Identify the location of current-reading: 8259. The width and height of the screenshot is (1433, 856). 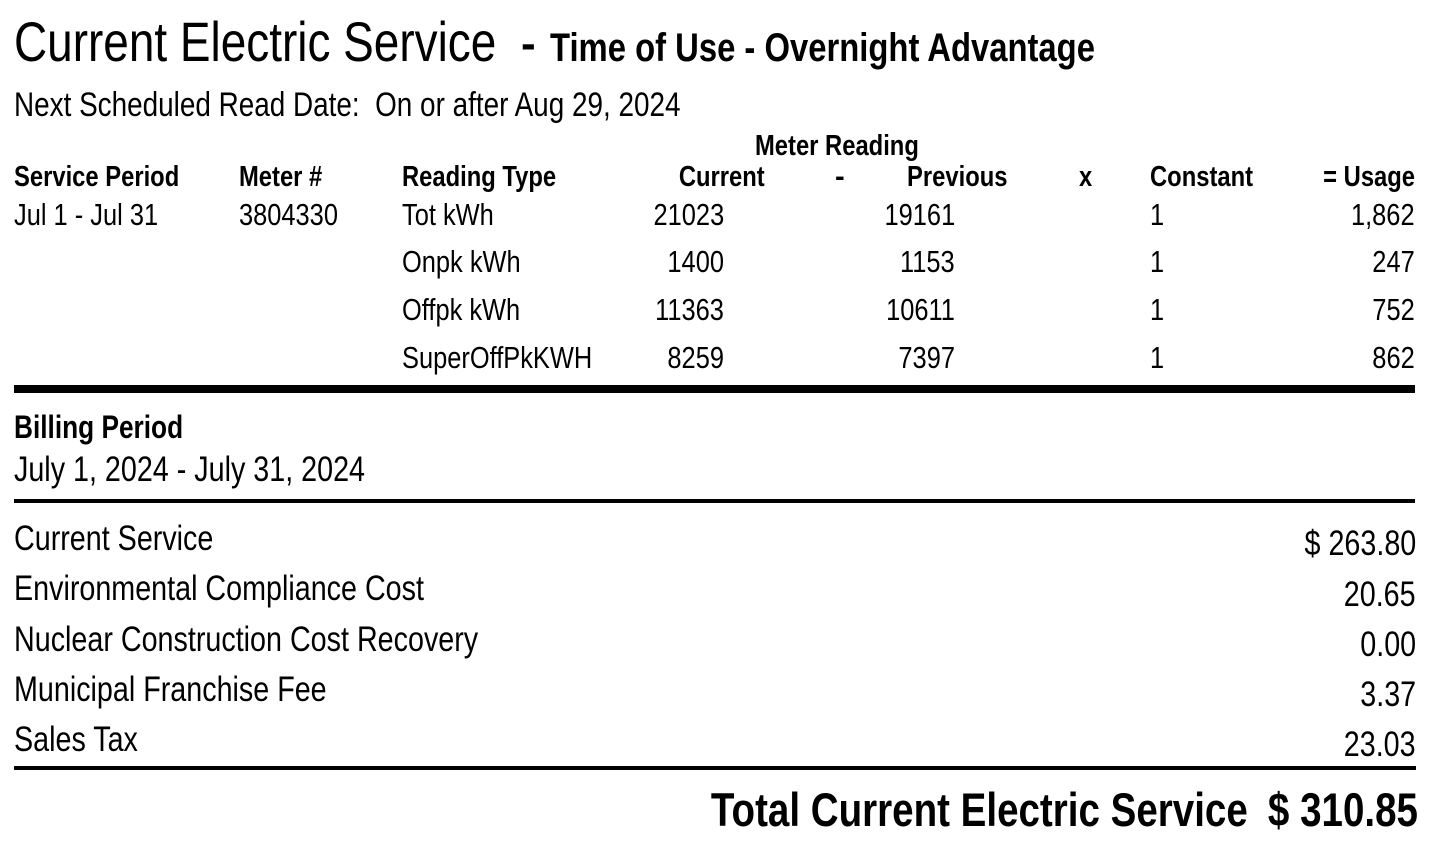
(695, 357).